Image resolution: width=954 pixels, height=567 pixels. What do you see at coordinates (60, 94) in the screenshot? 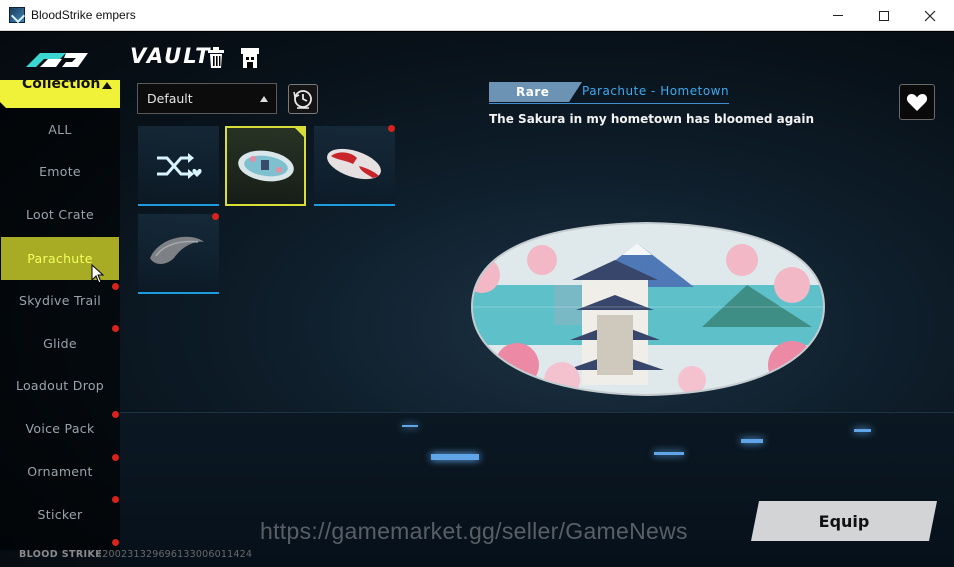
I see `collection-tab: Collection` at bounding box center [60, 94].